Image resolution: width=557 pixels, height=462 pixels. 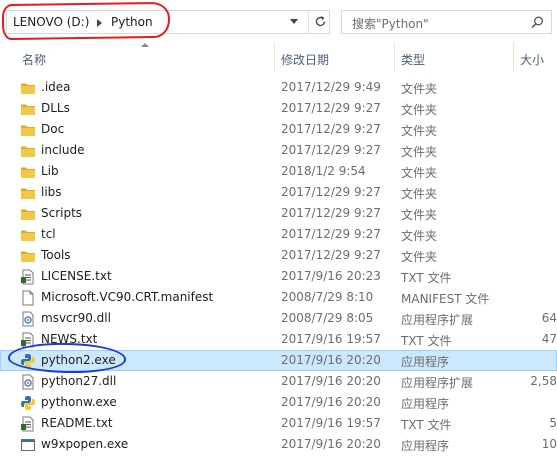 What do you see at coordinates (543, 381) in the screenshot?
I see `file-size: 2,58` at bounding box center [543, 381].